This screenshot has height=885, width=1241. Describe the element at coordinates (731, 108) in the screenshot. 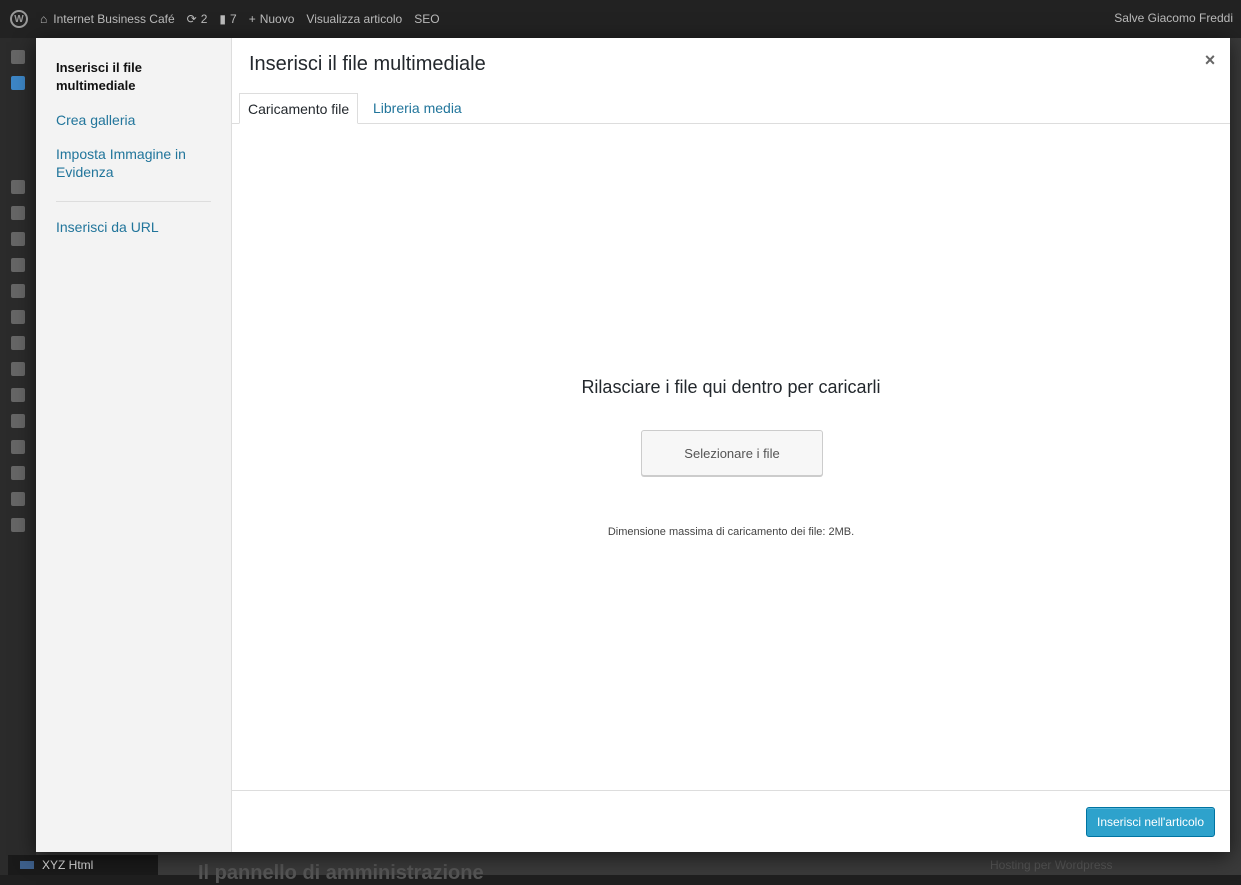

I see `modal-tabs: Caricamento file Libreria media` at that location.